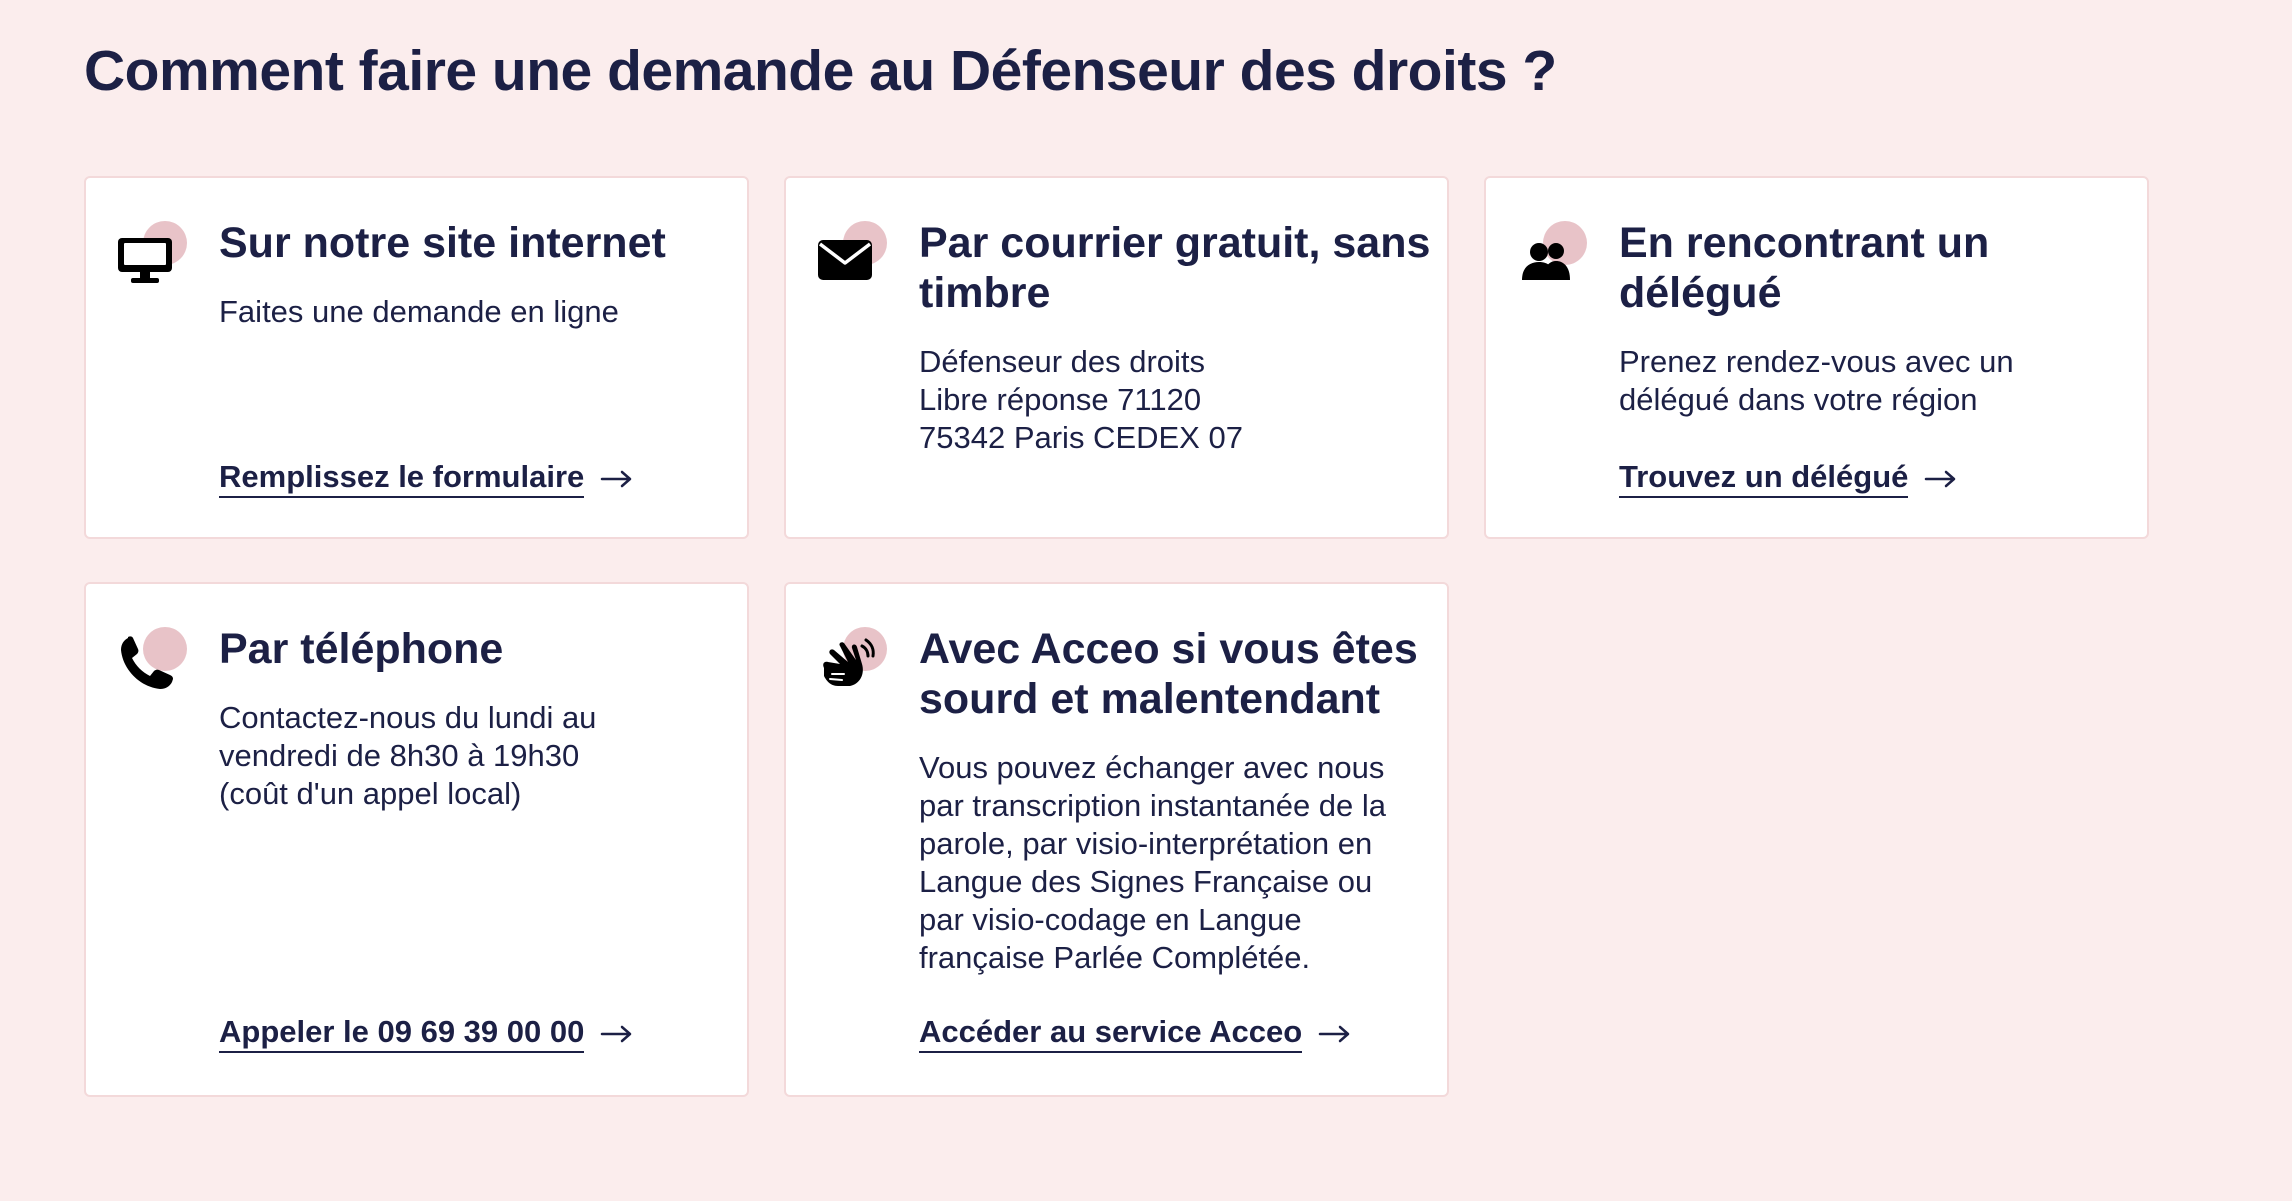 This screenshot has height=1201, width=2292. What do you see at coordinates (442, 243) in the screenshot?
I see `card-title: Sur notre site internet` at bounding box center [442, 243].